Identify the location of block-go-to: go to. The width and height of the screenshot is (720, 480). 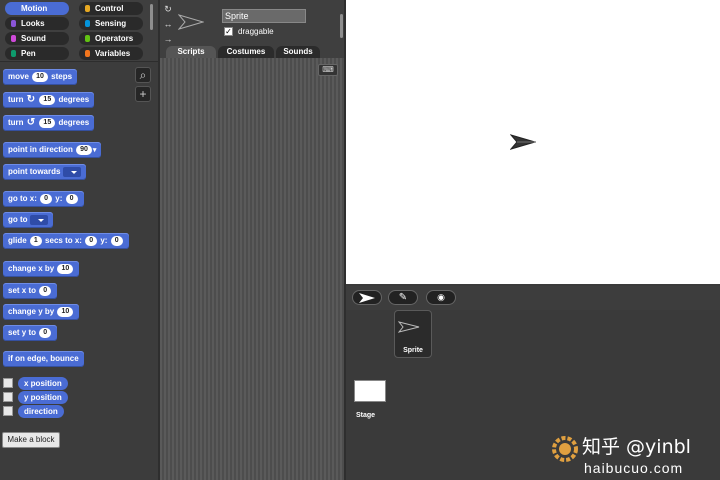
(28, 220).